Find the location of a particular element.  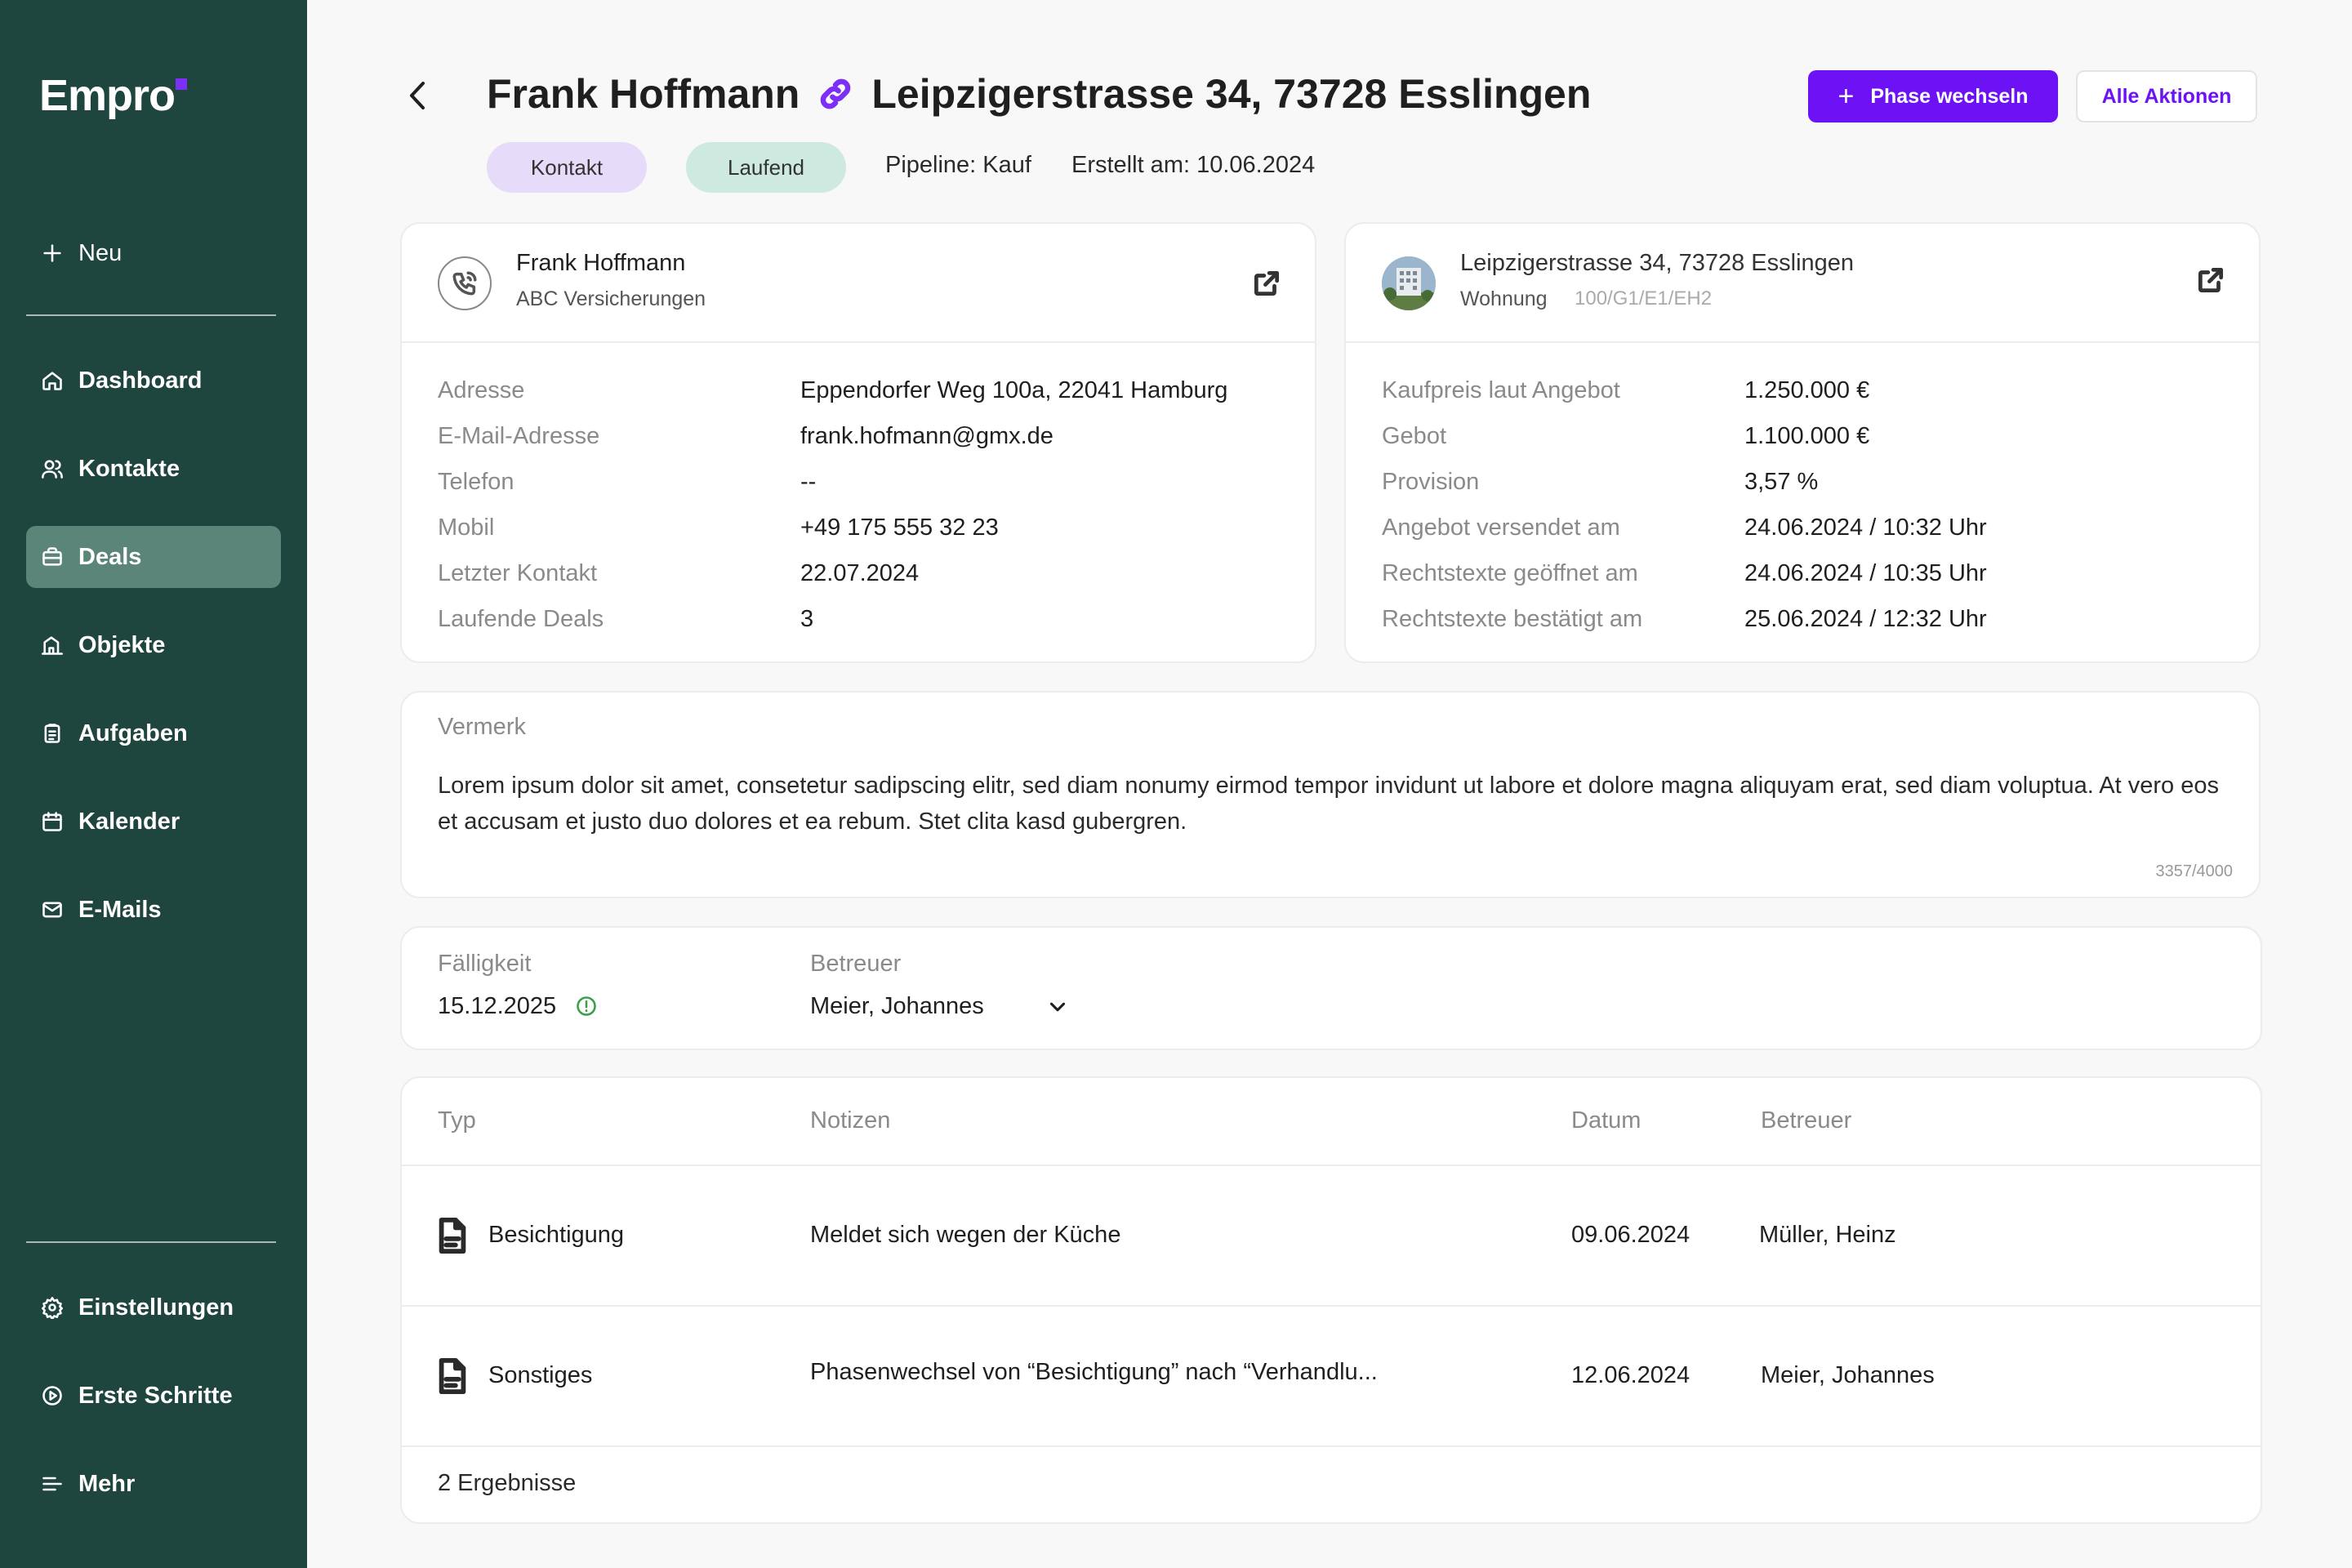

chevron-down-icon is located at coordinates (1057, 1007).